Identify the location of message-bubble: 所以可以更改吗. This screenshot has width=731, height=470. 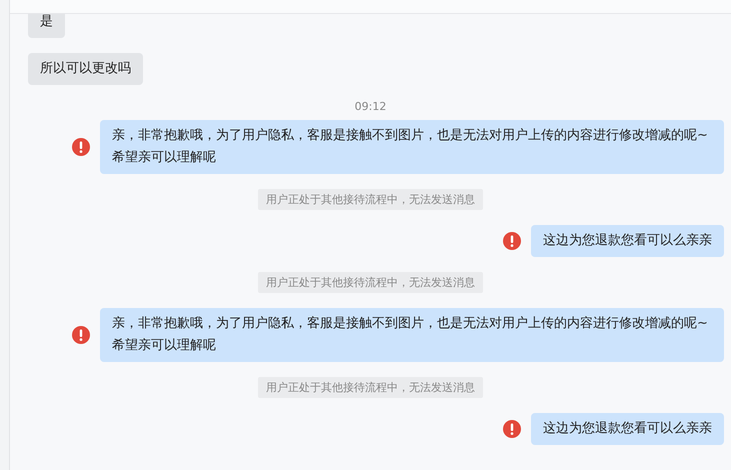
(85, 69).